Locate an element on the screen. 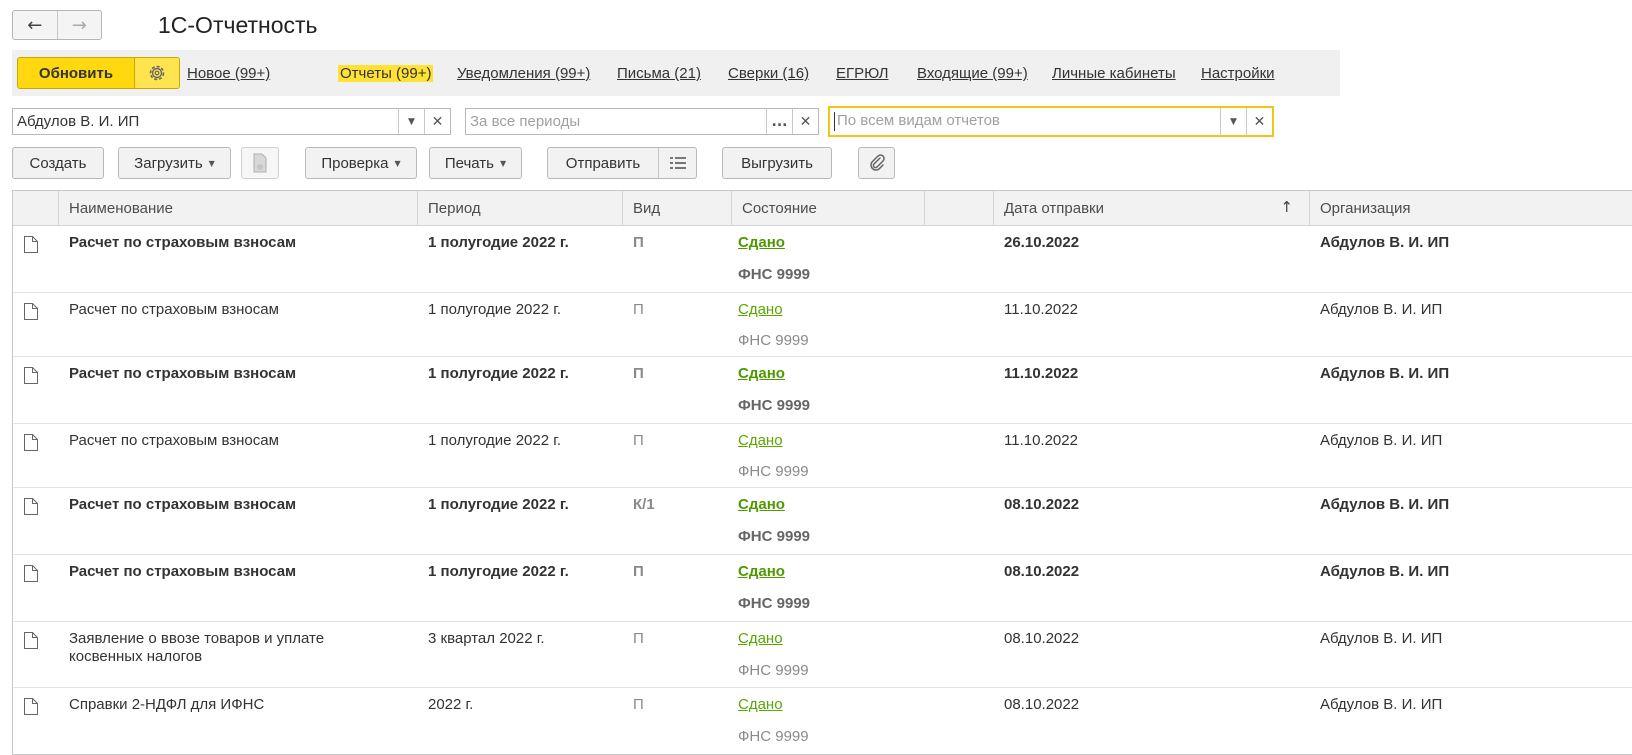  row-period: 2022 г. is located at coordinates (451, 704).